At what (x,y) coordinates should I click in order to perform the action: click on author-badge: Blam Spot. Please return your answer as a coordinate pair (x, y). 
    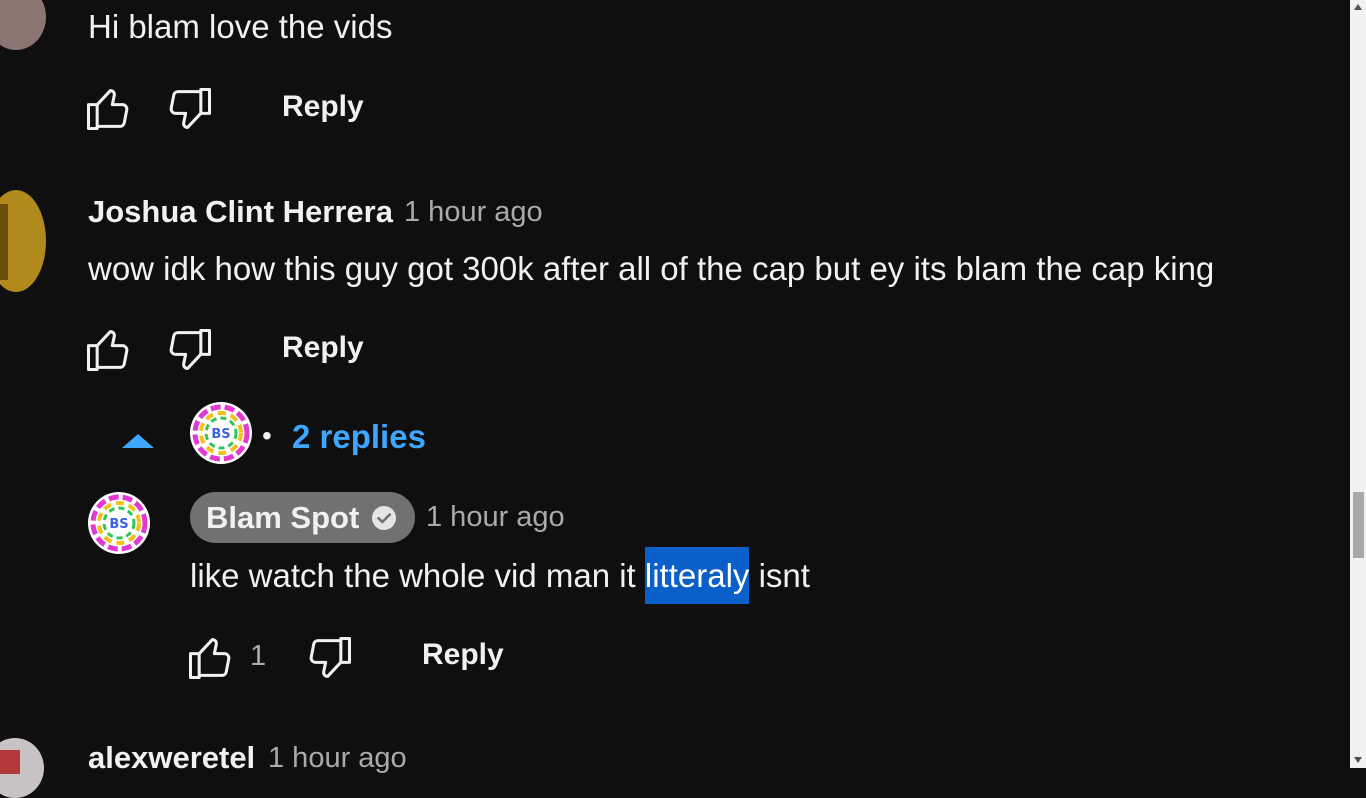
    Looking at the image, I should click on (303, 517).